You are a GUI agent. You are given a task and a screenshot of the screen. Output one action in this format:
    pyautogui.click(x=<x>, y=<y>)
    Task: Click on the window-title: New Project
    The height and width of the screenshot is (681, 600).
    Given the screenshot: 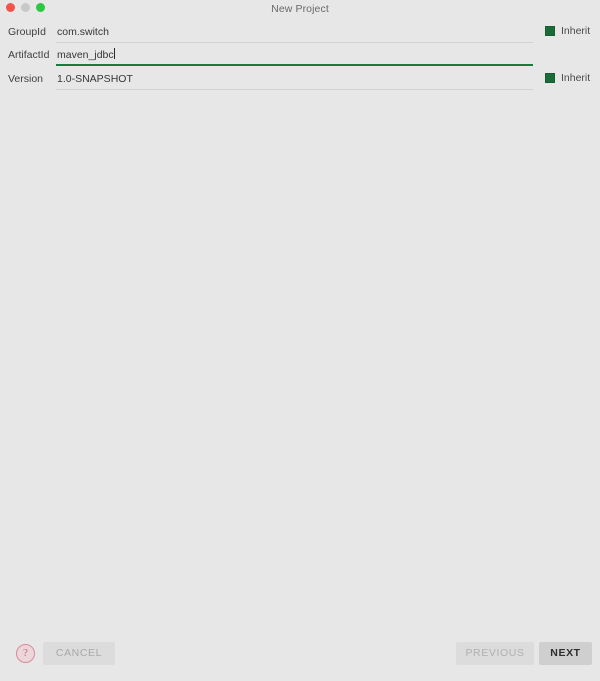 What is the action you would take?
    pyautogui.click(x=300, y=9)
    